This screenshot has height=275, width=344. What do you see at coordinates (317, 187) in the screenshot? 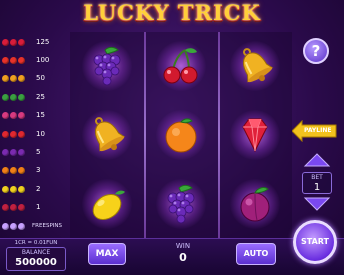
I see `bet-value: 1` at bounding box center [317, 187].